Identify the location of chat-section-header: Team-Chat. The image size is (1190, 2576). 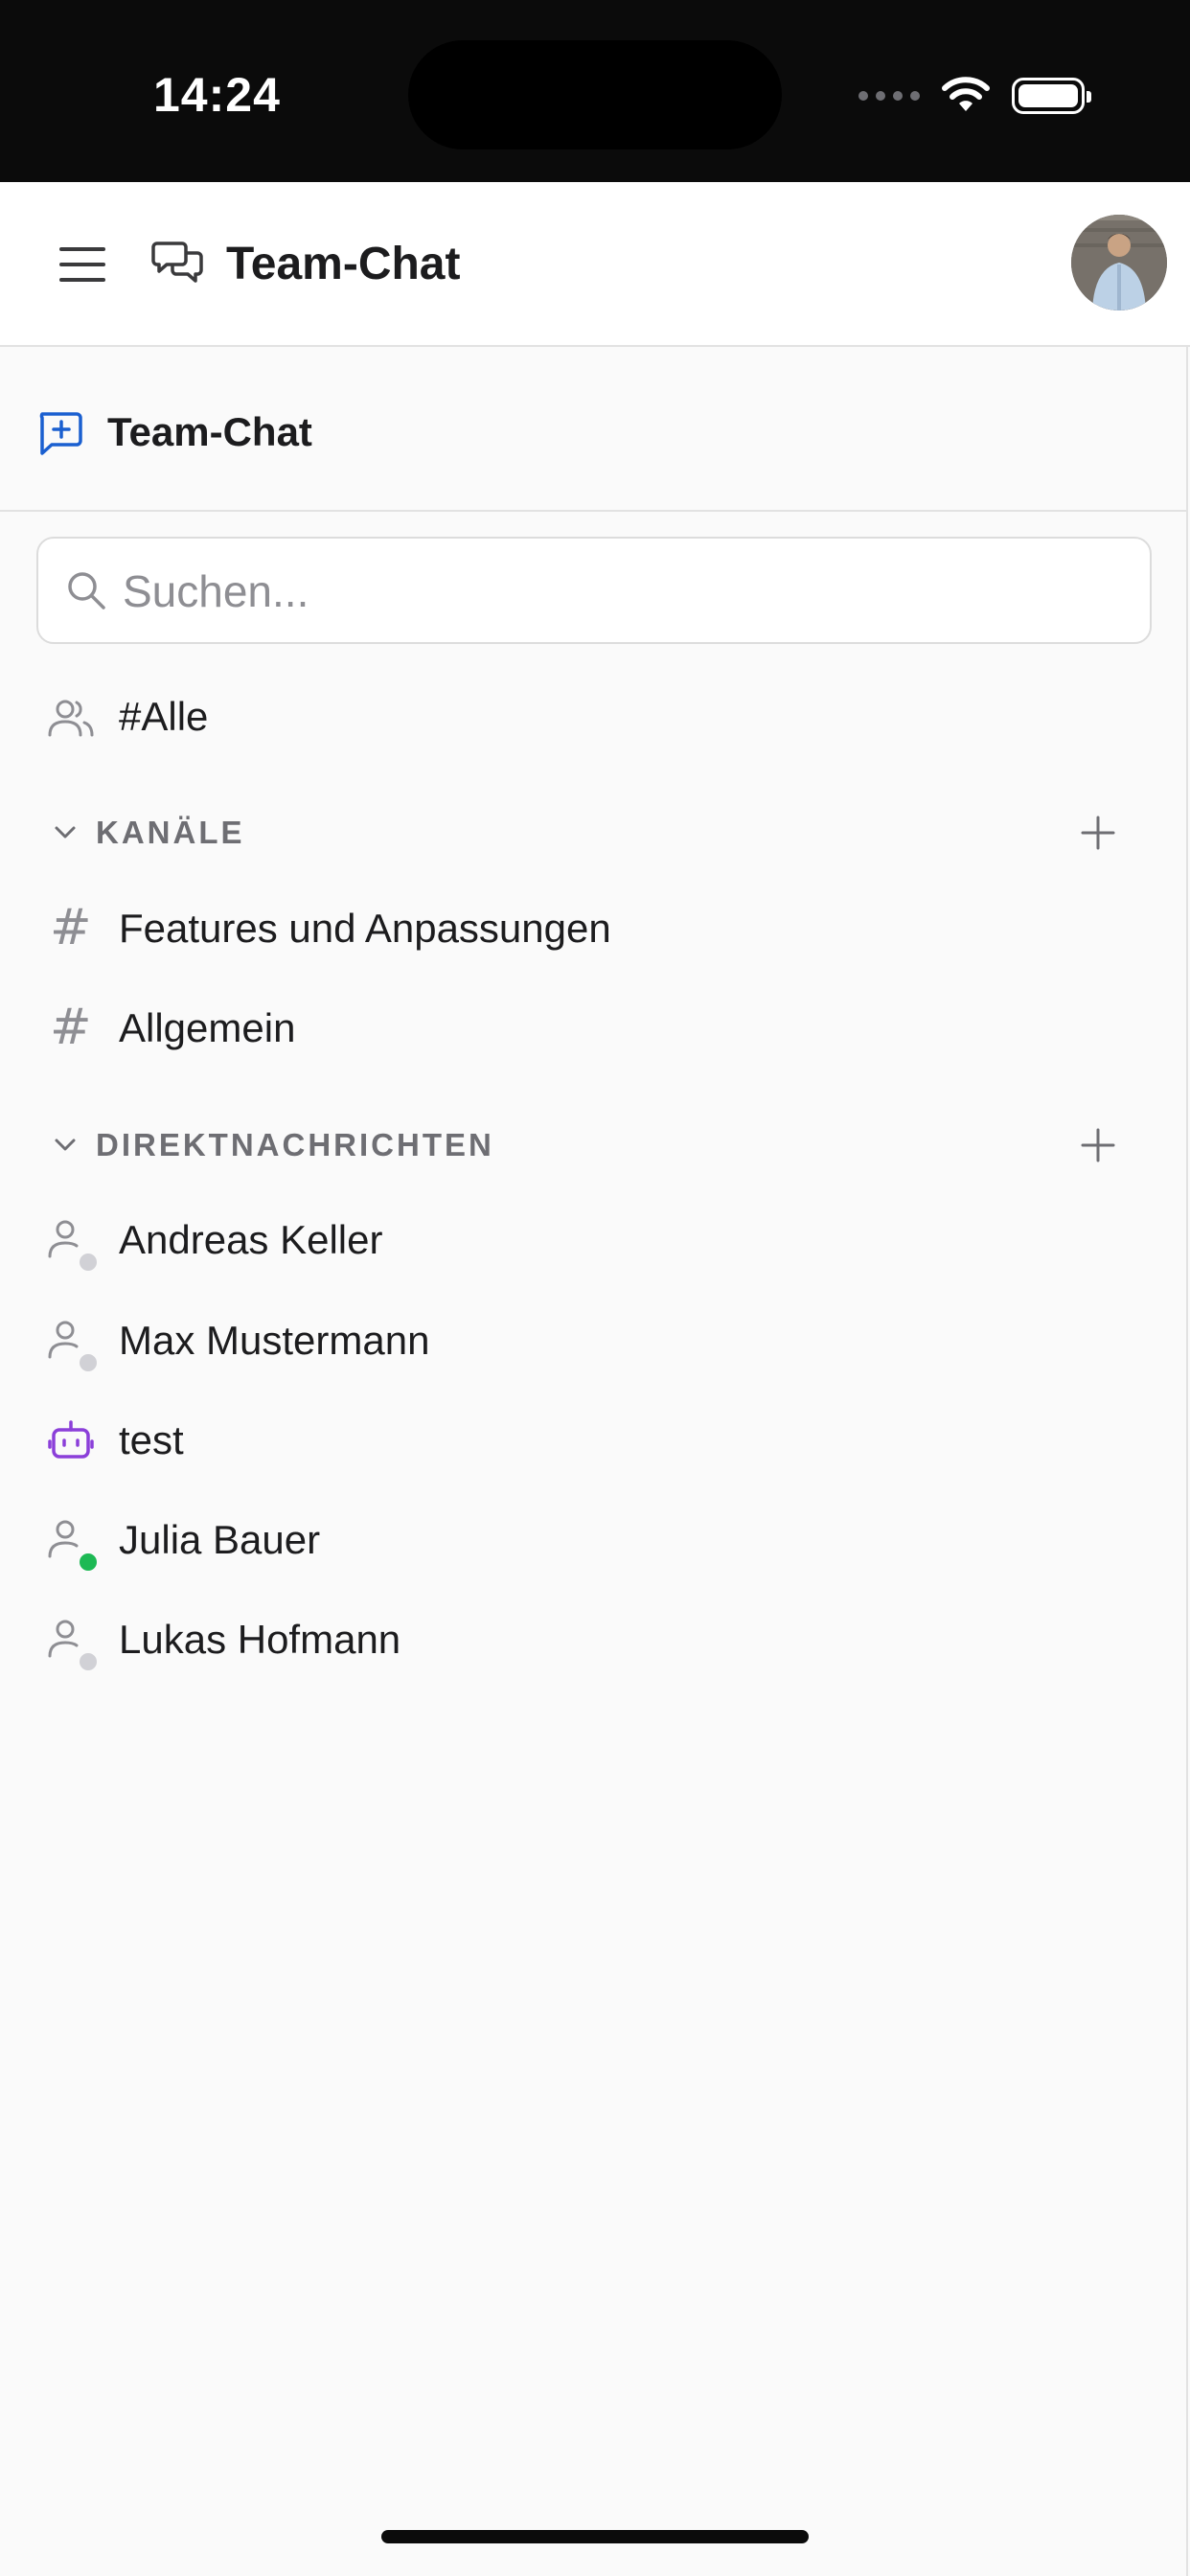
(594, 429).